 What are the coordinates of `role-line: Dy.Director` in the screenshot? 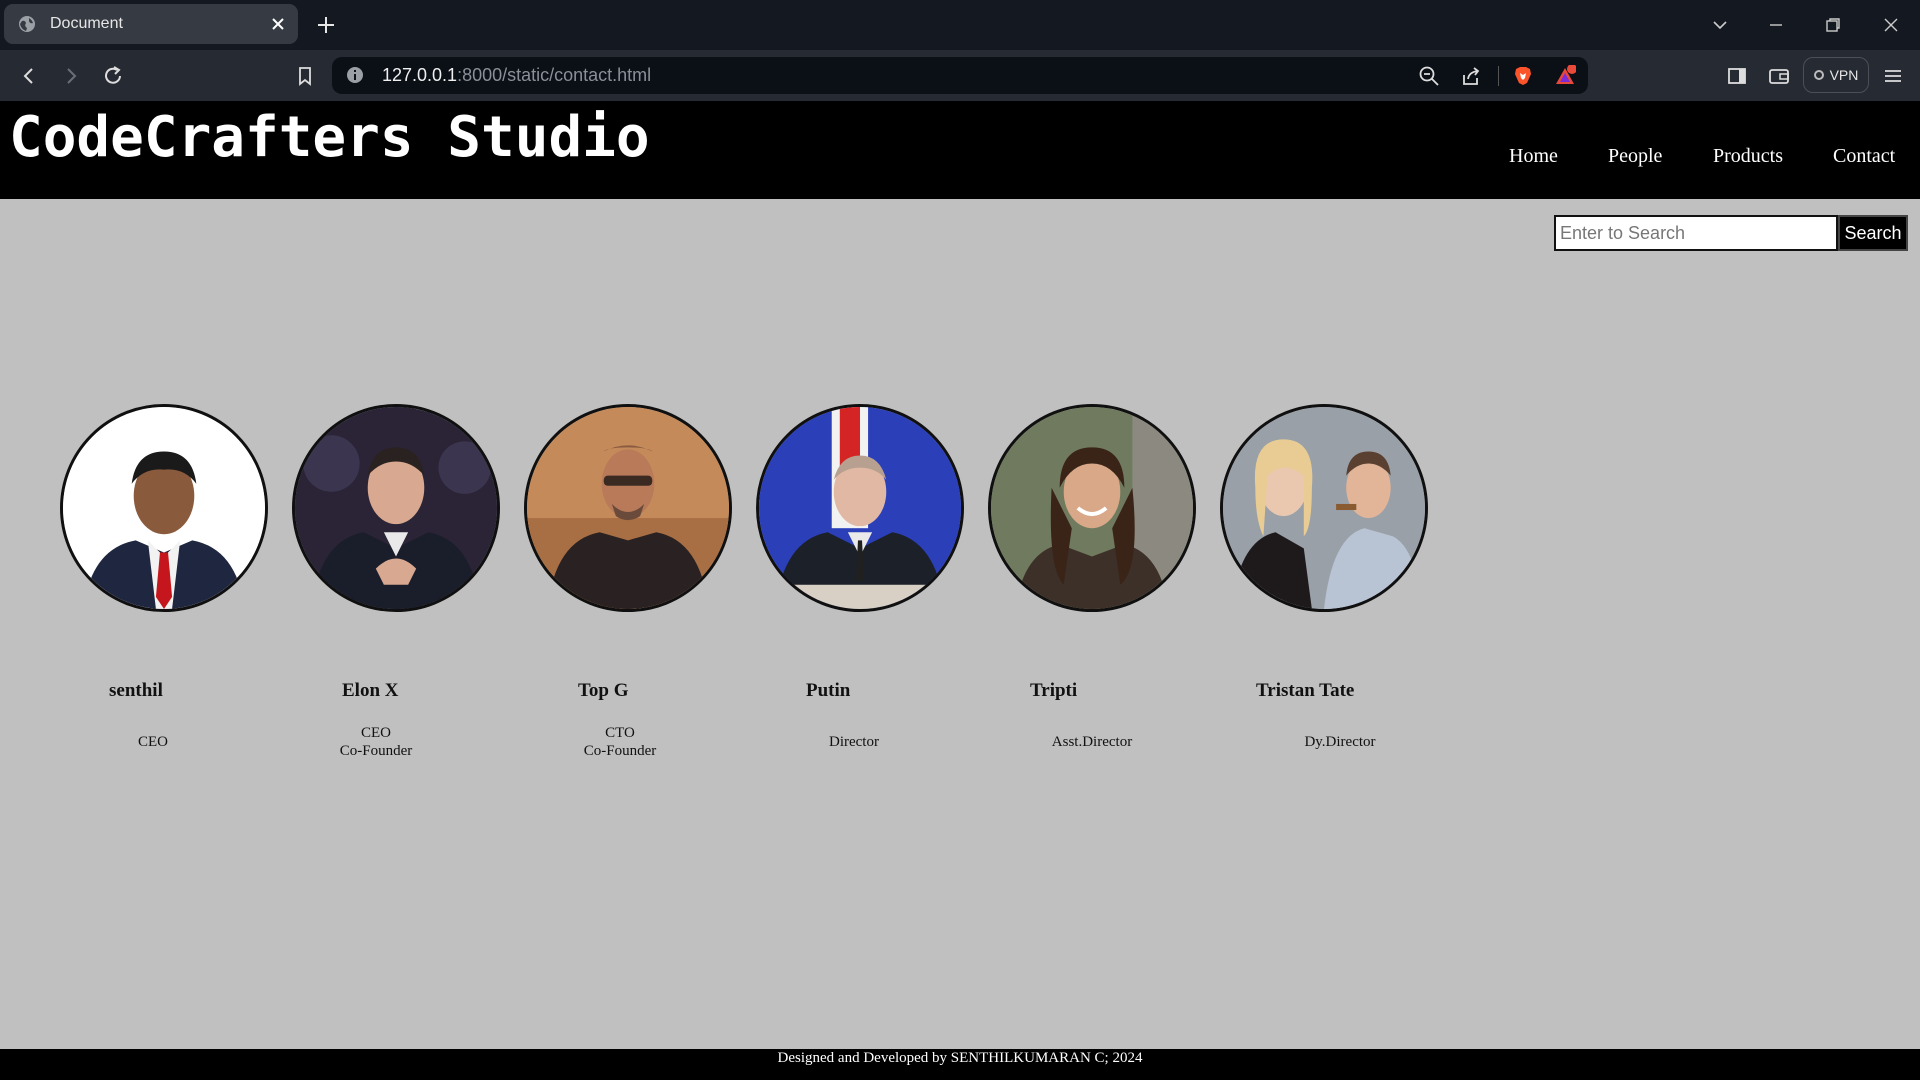 It's located at (1340, 742).